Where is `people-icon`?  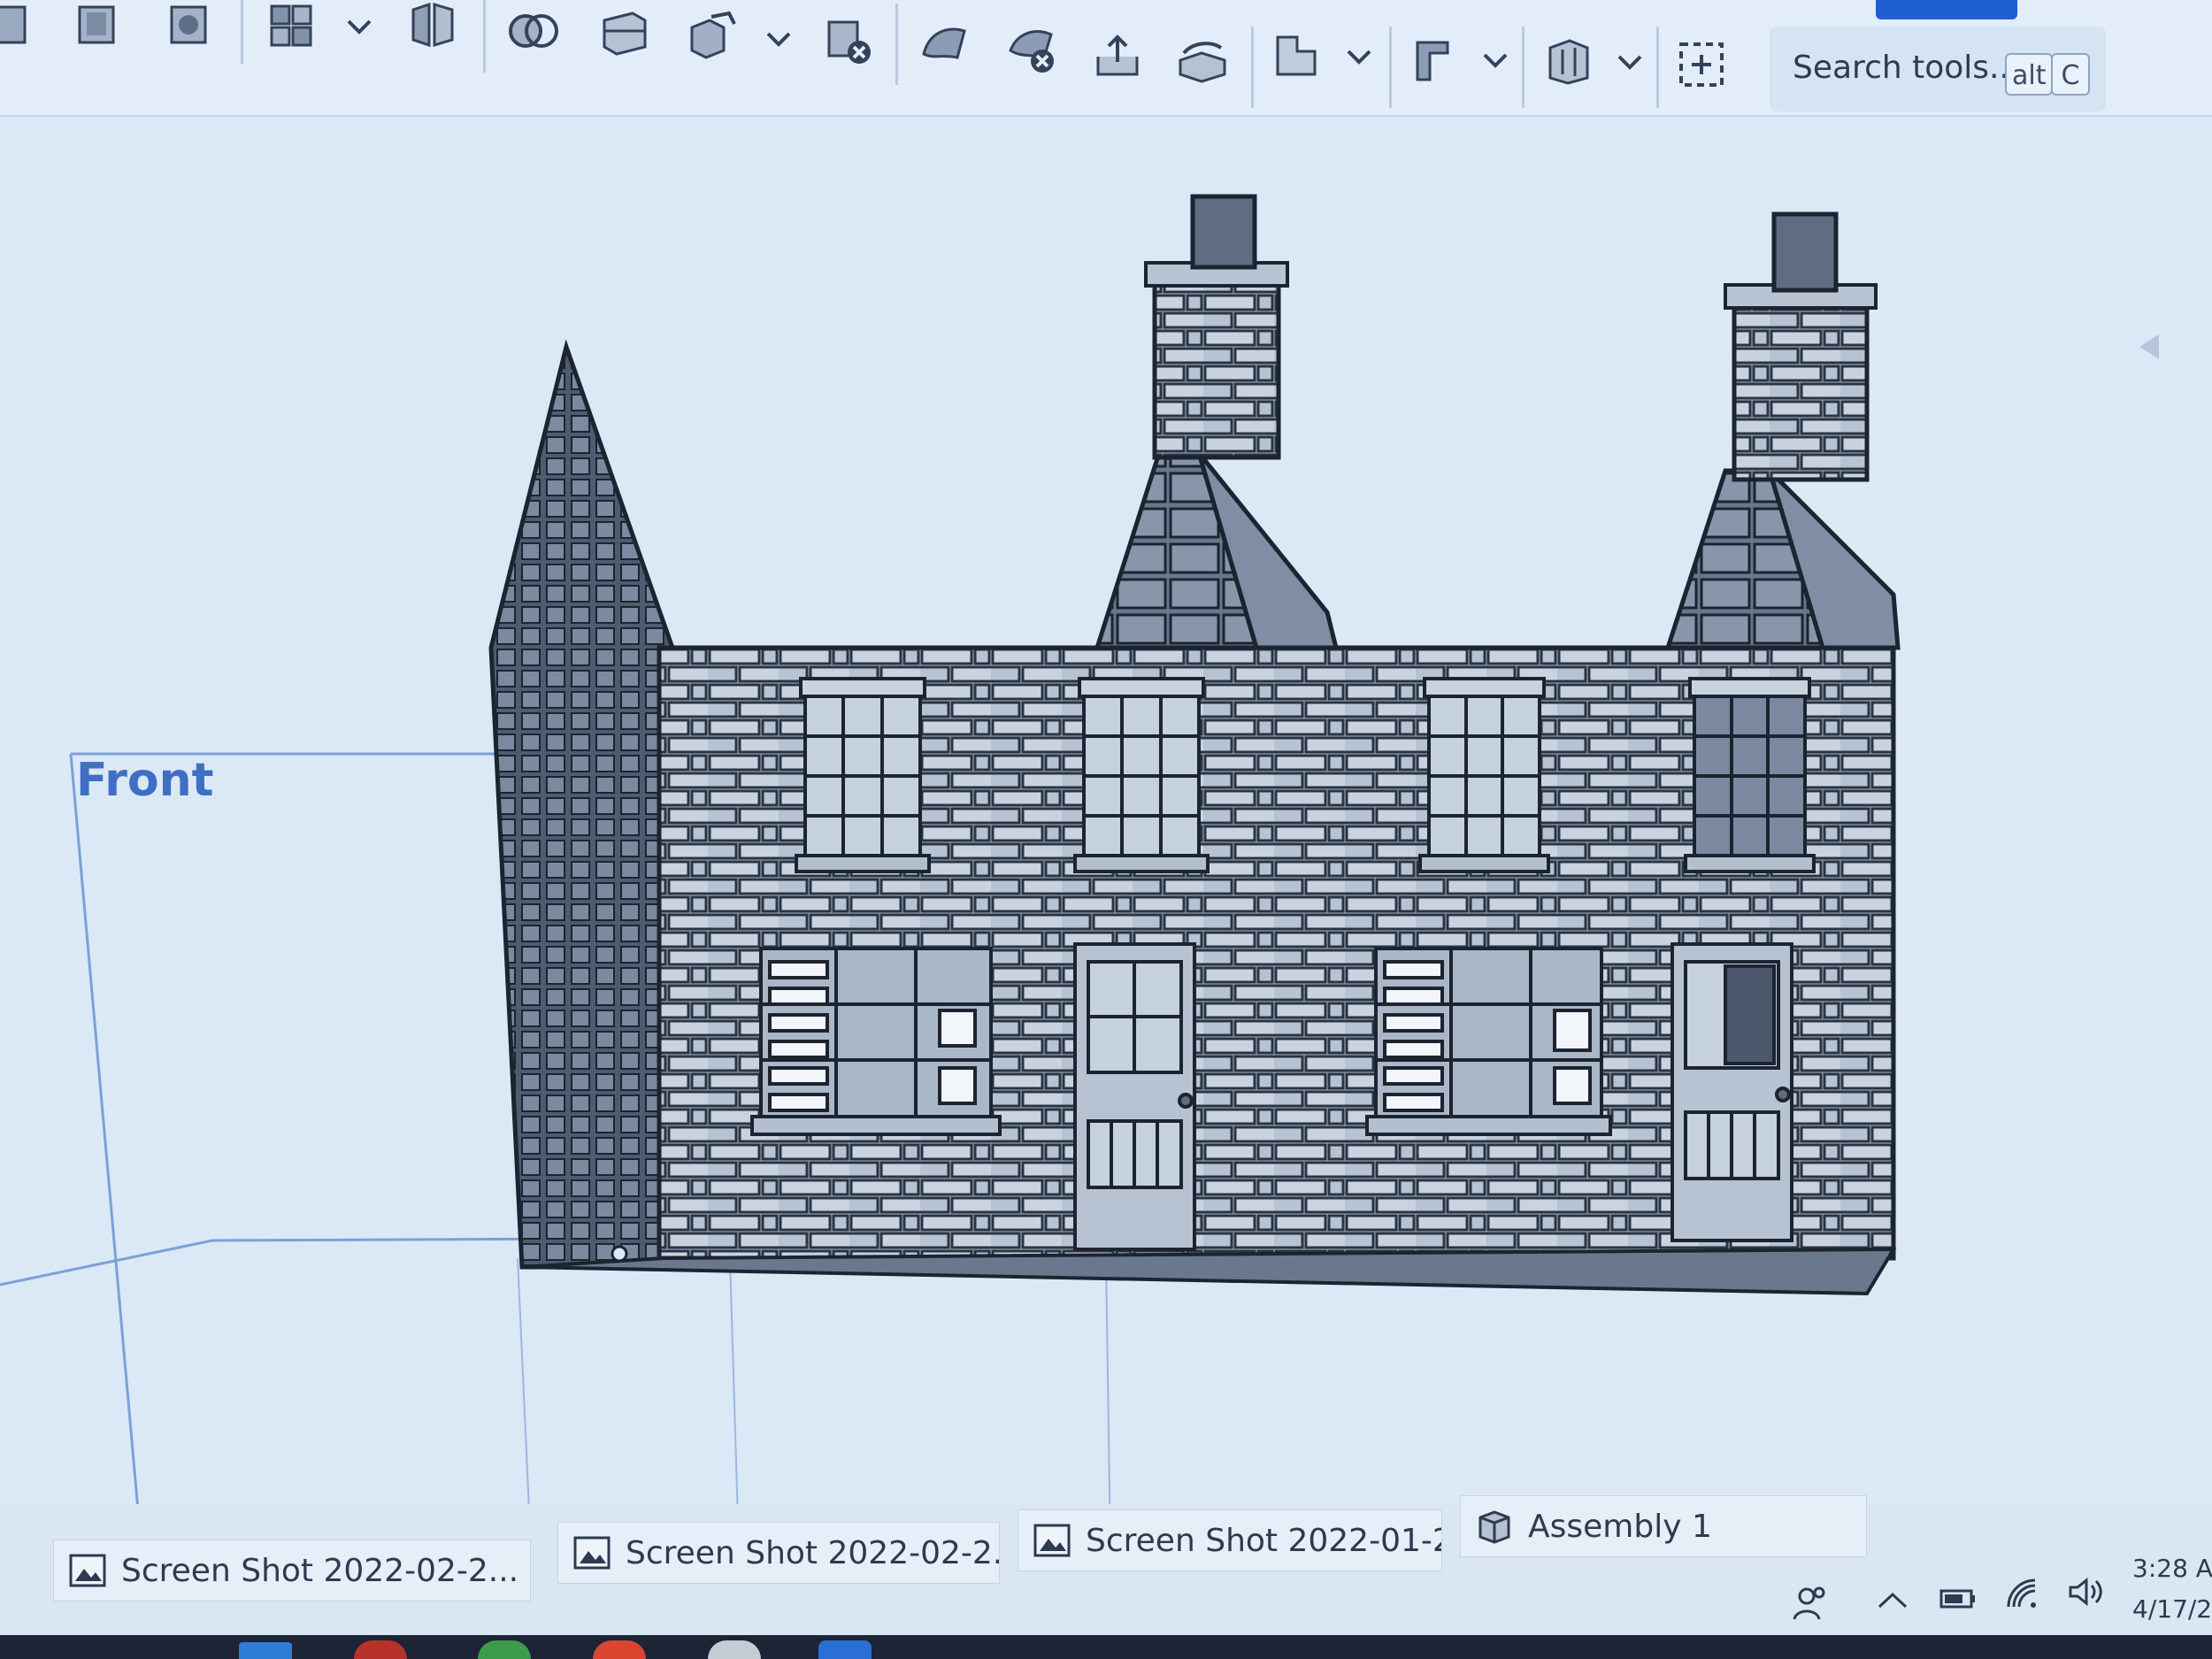
people-icon is located at coordinates (1809, 1604).